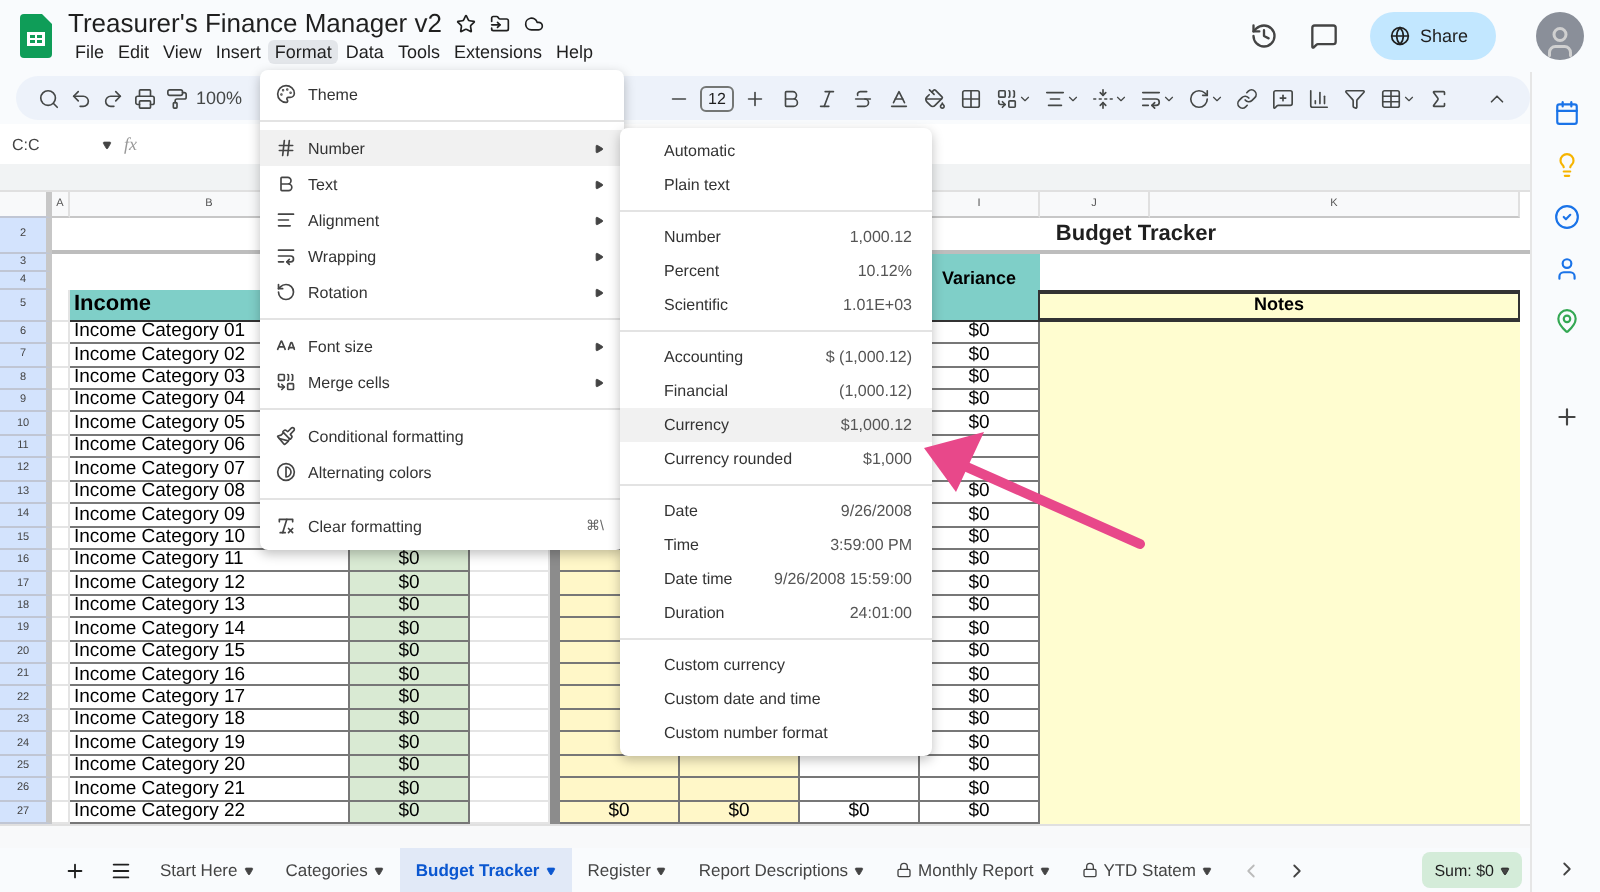 This screenshot has height=892, width=1600. What do you see at coordinates (1280, 305) in the screenshot?
I see `table-cell: Notes` at bounding box center [1280, 305].